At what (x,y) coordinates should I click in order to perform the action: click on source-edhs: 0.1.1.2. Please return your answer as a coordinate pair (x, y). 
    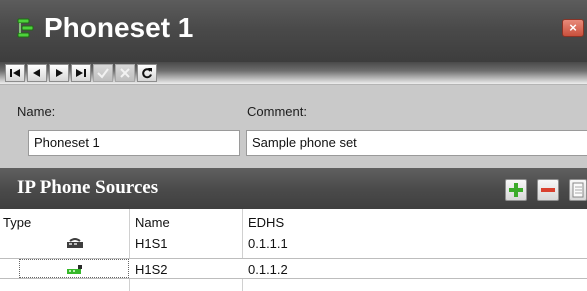
    Looking at the image, I should click on (268, 269).